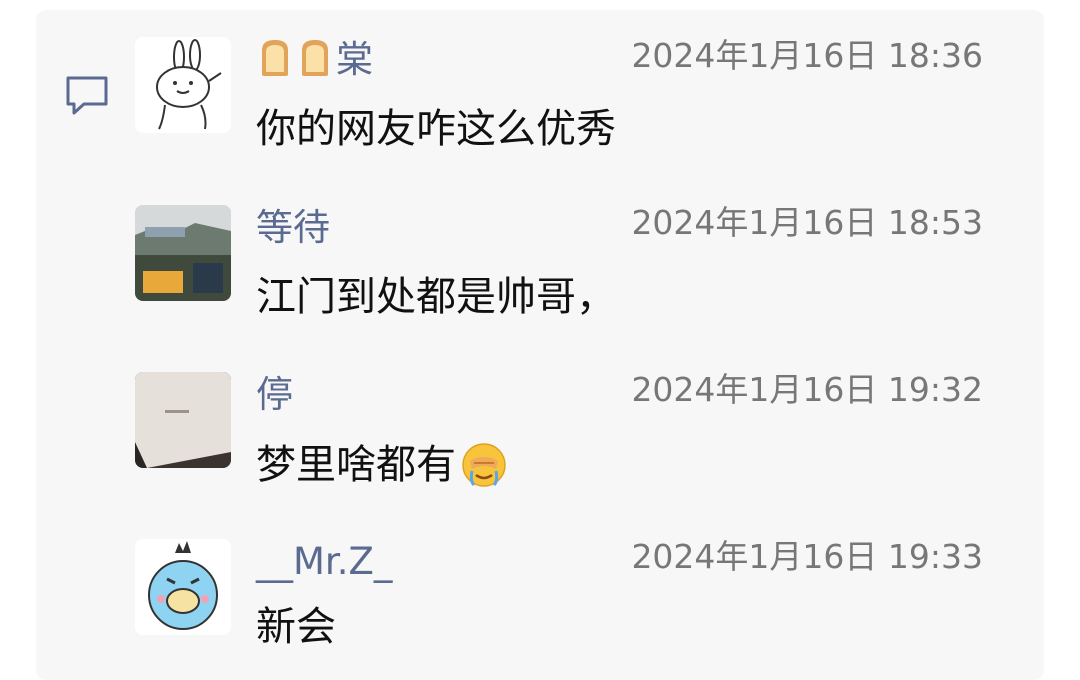 The image size is (1080, 680). Describe the element at coordinates (324, 562) in the screenshot. I see `nickname: __Mr.Z_` at that location.